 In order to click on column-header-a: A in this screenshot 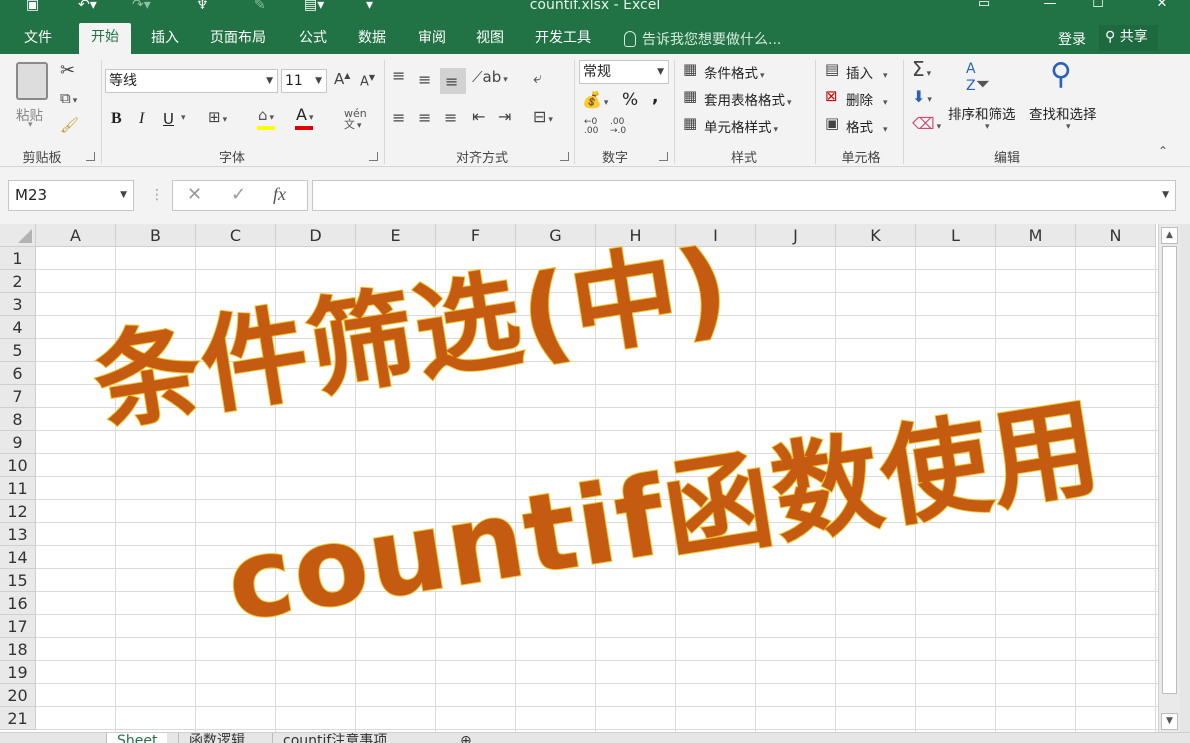, I will do `click(76, 235)`.